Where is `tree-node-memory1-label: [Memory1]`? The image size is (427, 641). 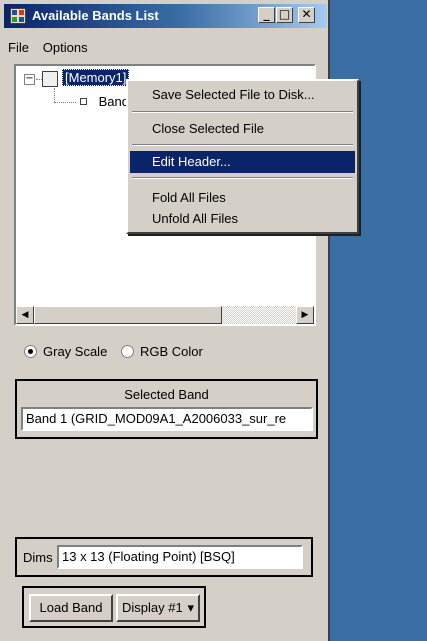
tree-node-memory1-label: [Memory1] is located at coordinates (96, 77).